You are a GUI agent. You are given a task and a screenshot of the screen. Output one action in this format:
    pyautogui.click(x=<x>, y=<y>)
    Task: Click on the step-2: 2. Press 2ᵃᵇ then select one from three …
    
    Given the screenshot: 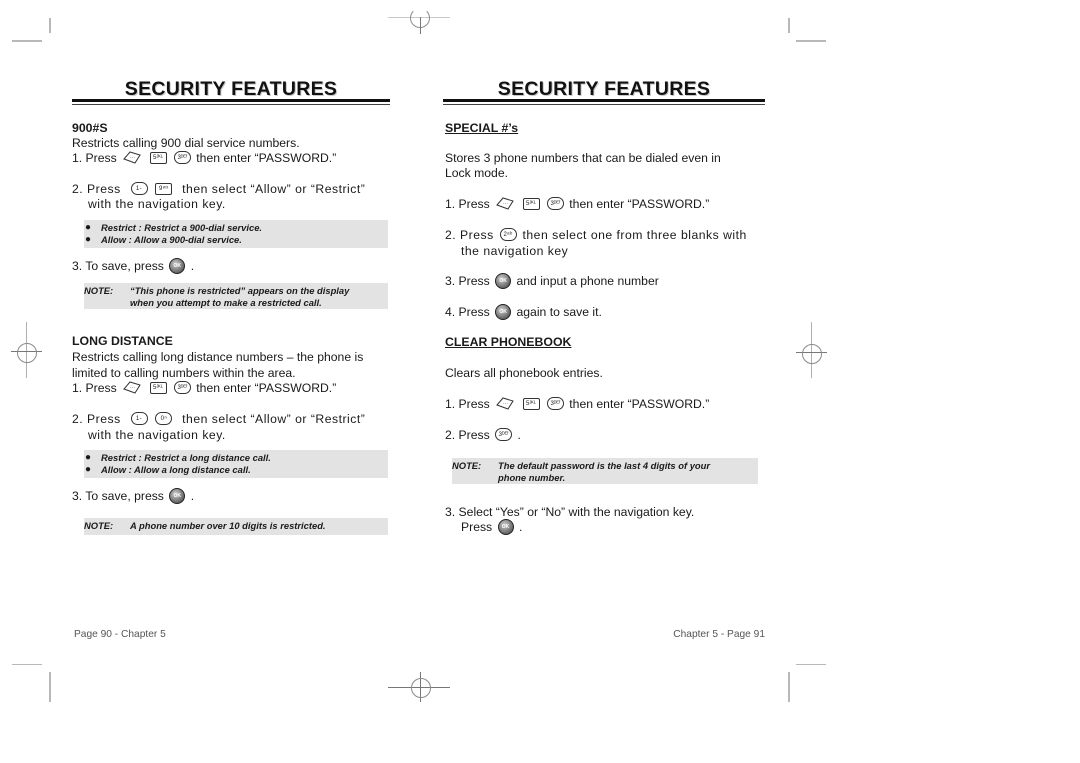 What is the action you would take?
    pyautogui.click(x=596, y=235)
    